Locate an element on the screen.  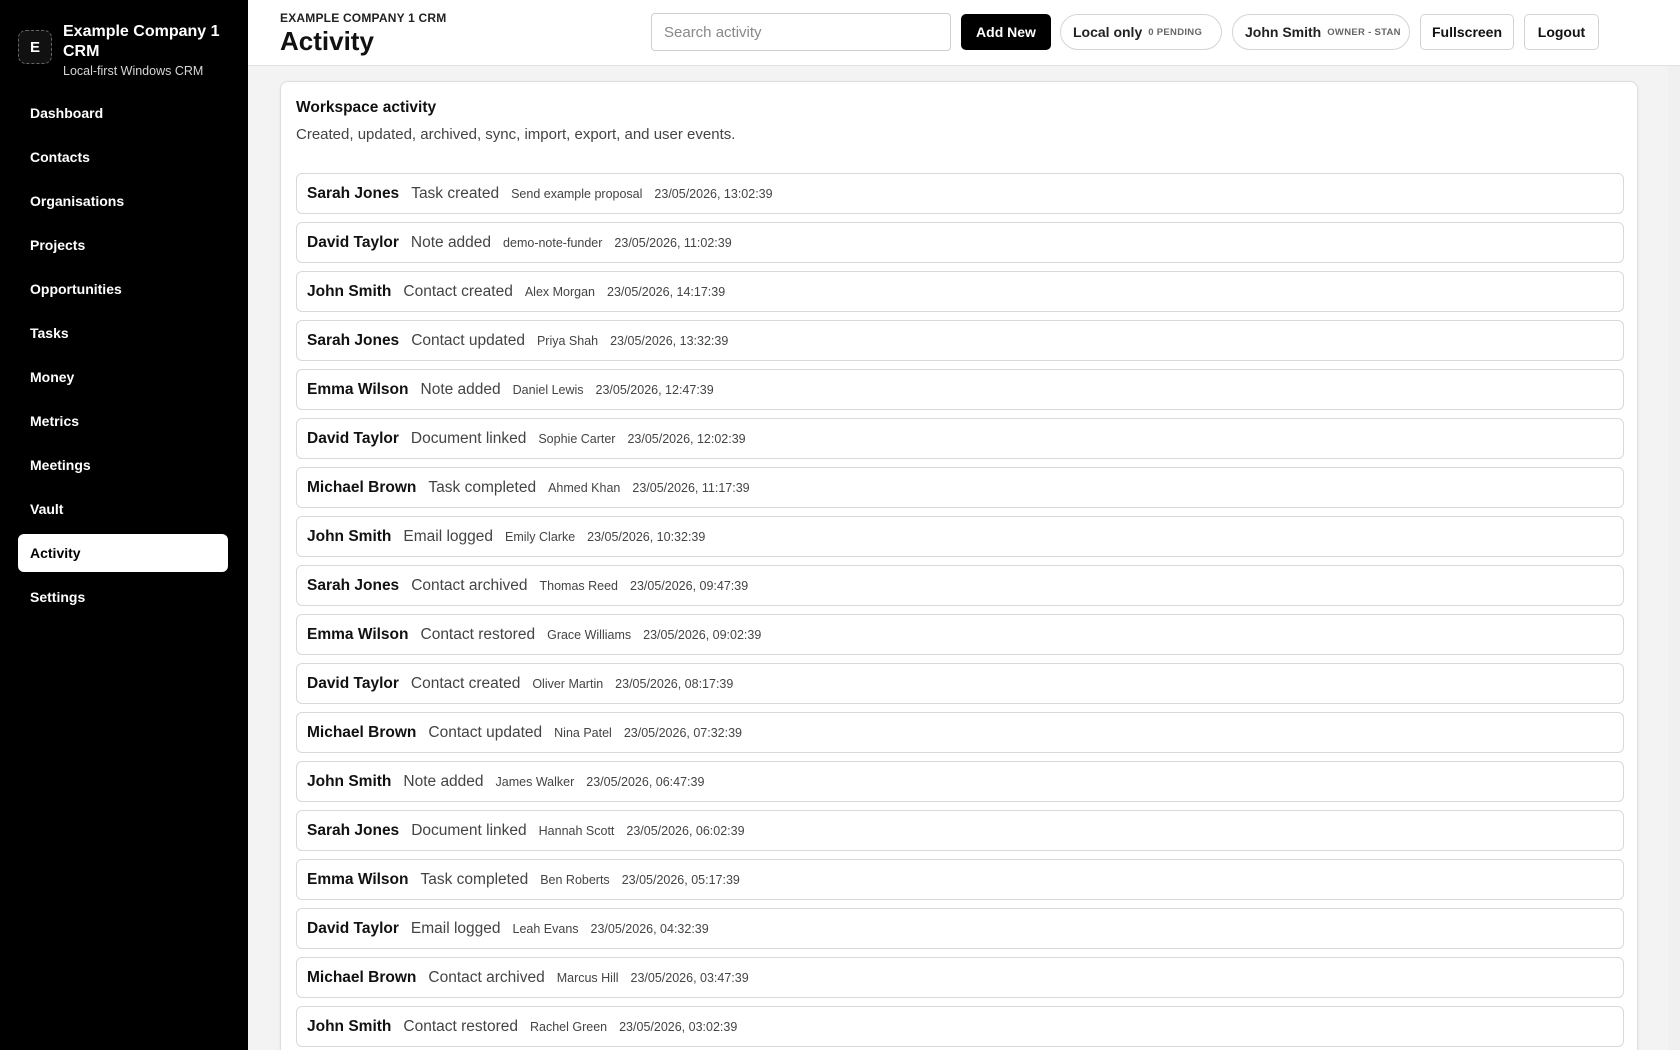
activity-timestamp: 23/05/2026, 10:32:39 is located at coordinates (646, 536).